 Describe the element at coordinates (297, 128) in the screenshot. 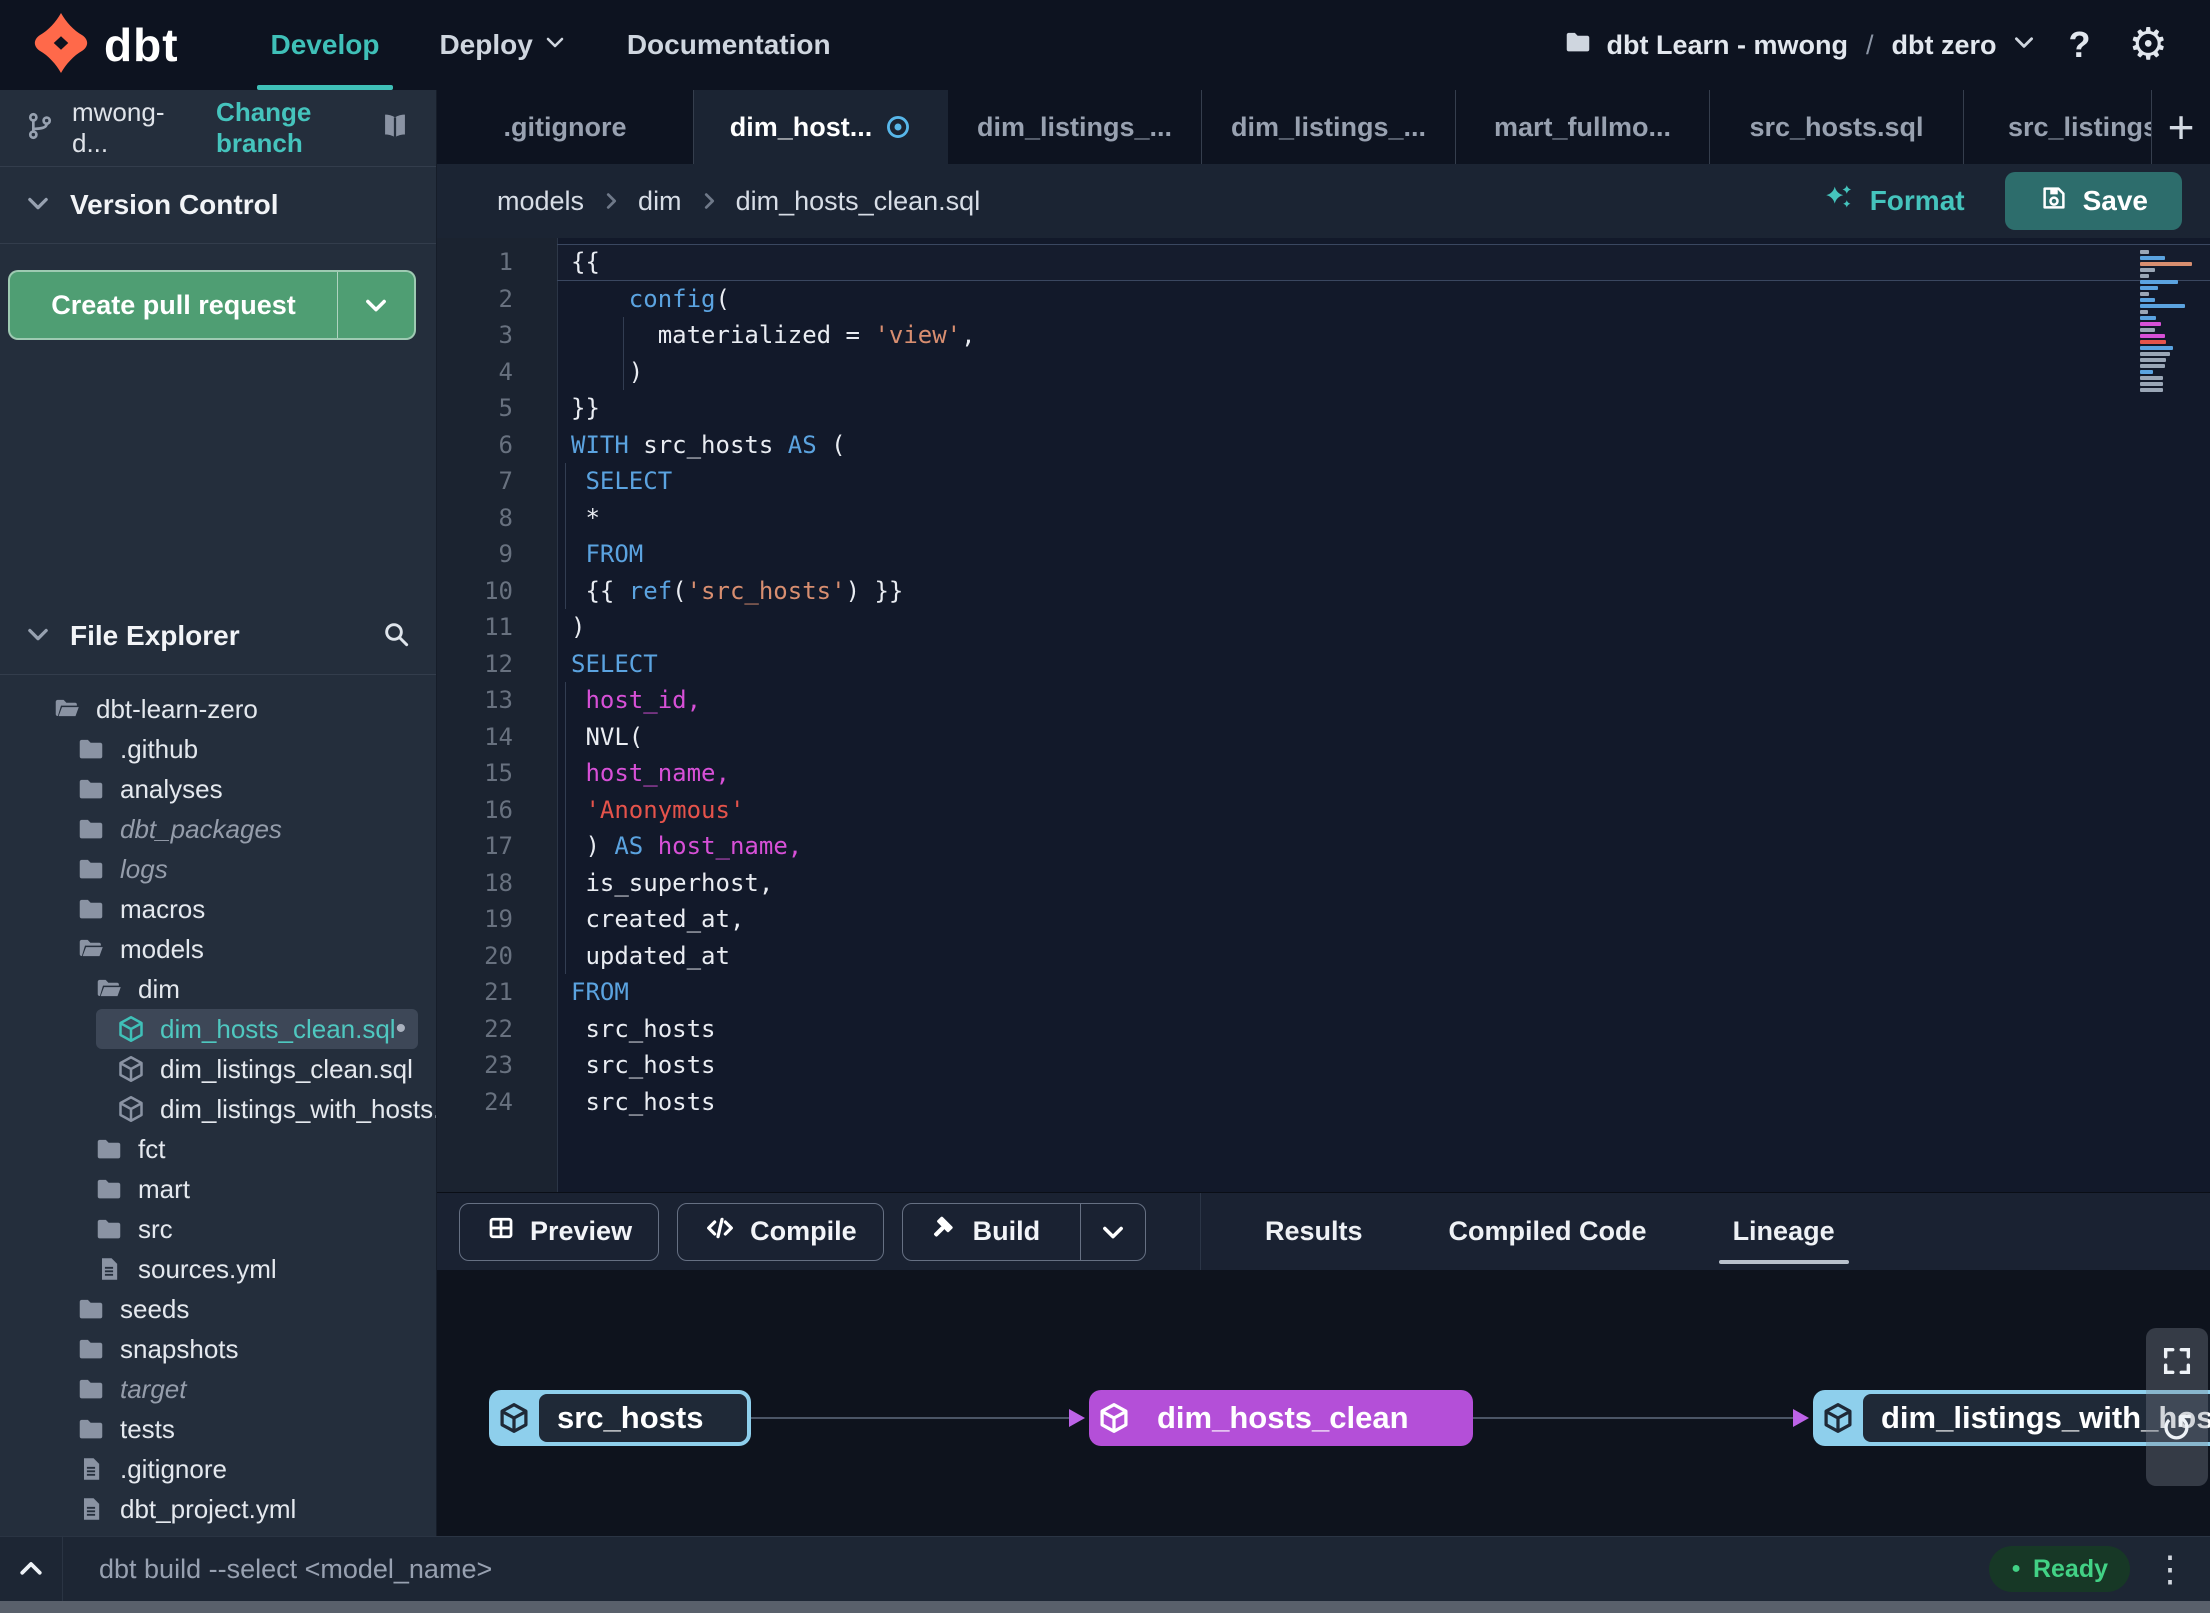

I see `change-branch-link: Change branch` at that location.